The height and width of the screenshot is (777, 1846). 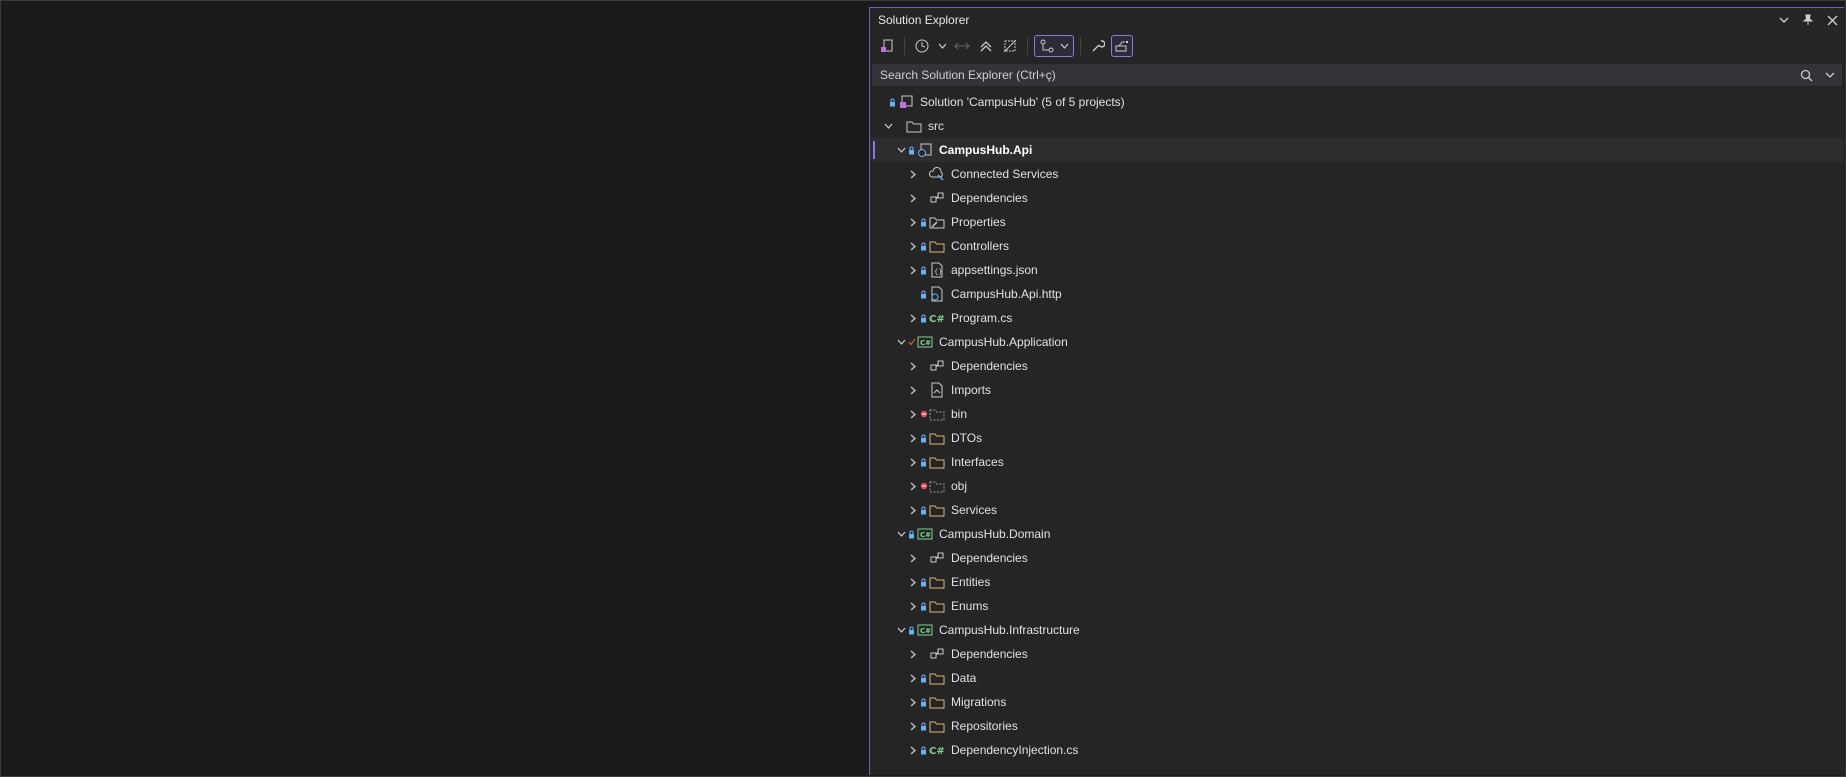 What do you see at coordinates (970, 606) in the screenshot?
I see `tree-item-label: Enums` at bounding box center [970, 606].